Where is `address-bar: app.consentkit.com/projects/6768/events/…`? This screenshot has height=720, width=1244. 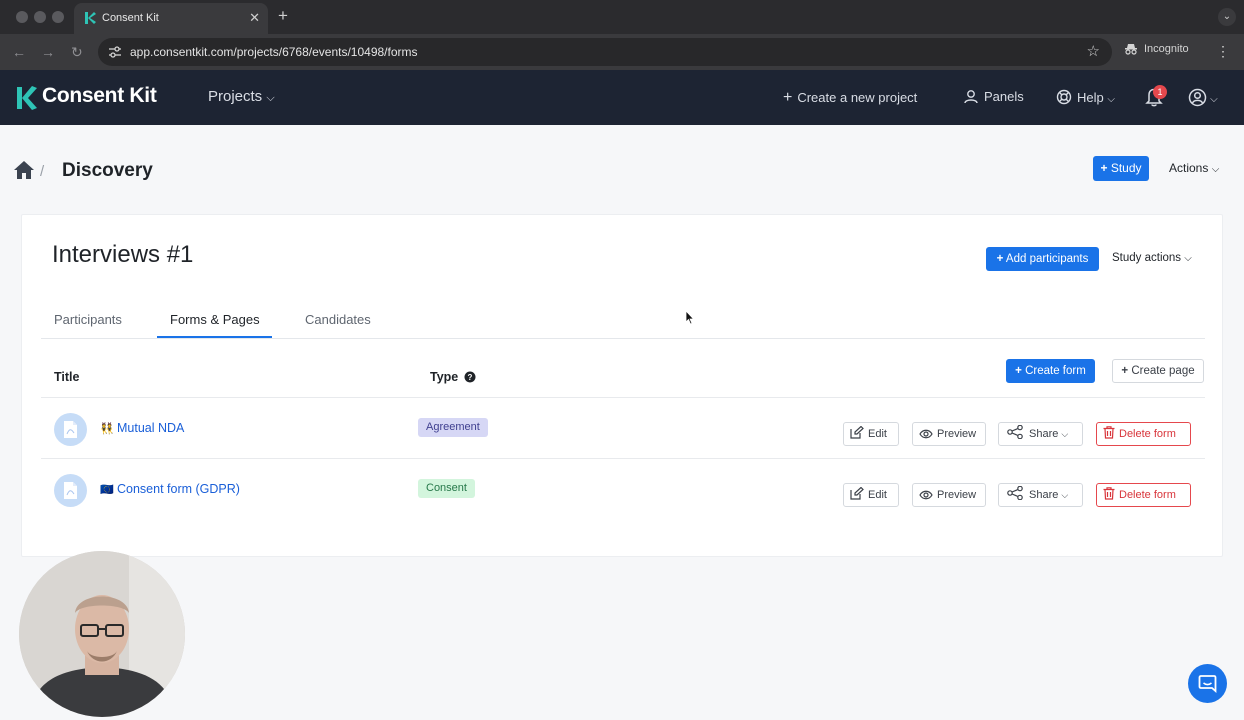
address-bar: app.consentkit.com/projects/6768/events/… is located at coordinates (605, 52).